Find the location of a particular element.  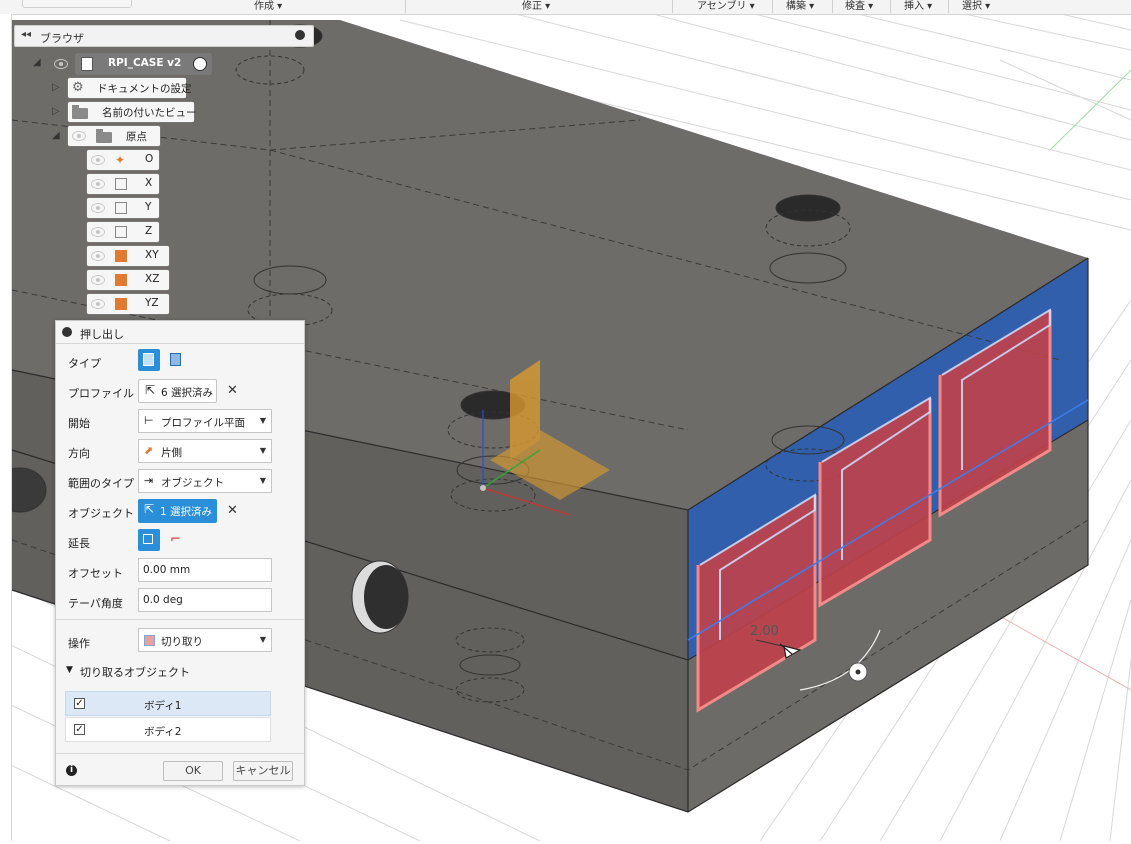

point-icon: ✦ is located at coordinates (120, 160).